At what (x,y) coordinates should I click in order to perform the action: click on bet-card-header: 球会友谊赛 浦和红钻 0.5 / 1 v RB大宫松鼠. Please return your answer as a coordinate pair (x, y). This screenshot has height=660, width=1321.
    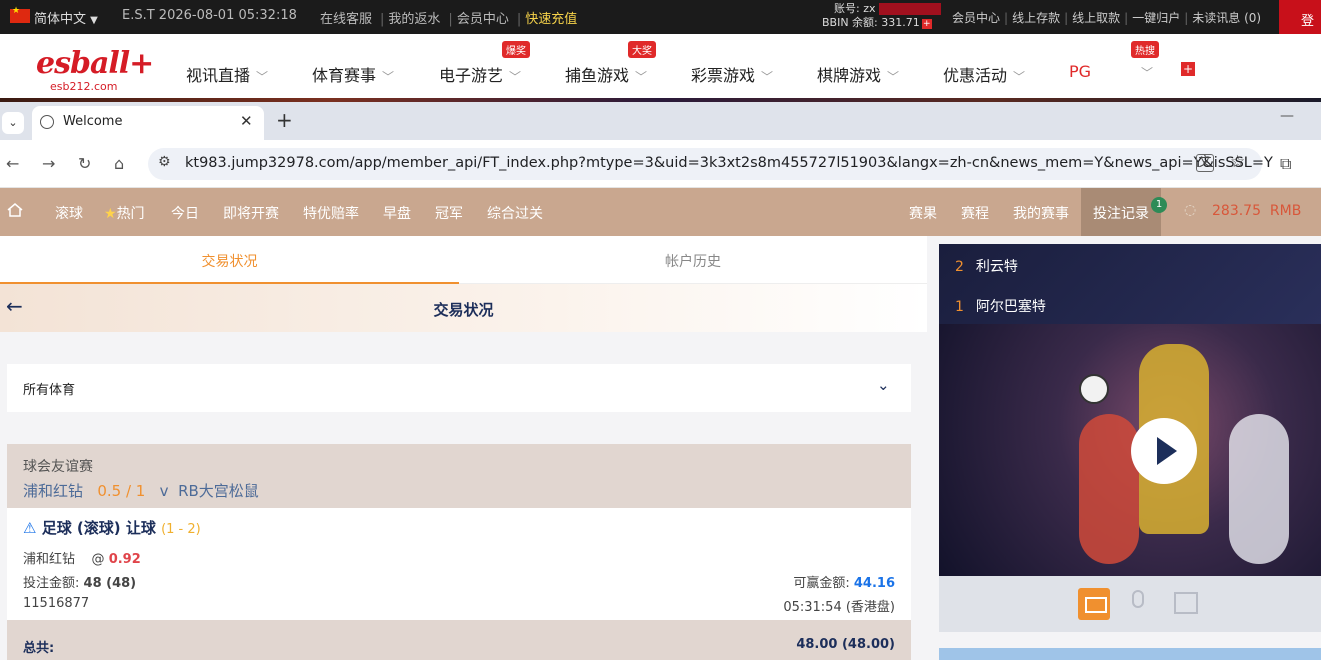
    Looking at the image, I should click on (459, 476).